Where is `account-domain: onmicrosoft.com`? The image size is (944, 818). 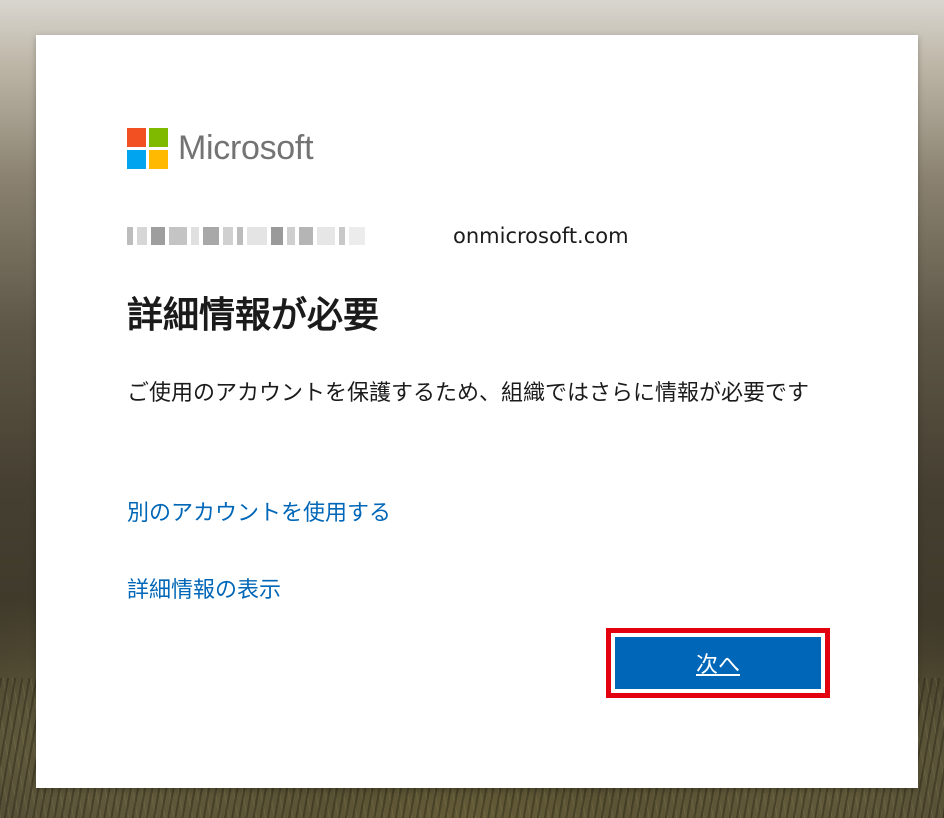 account-domain: onmicrosoft.com is located at coordinates (541, 236).